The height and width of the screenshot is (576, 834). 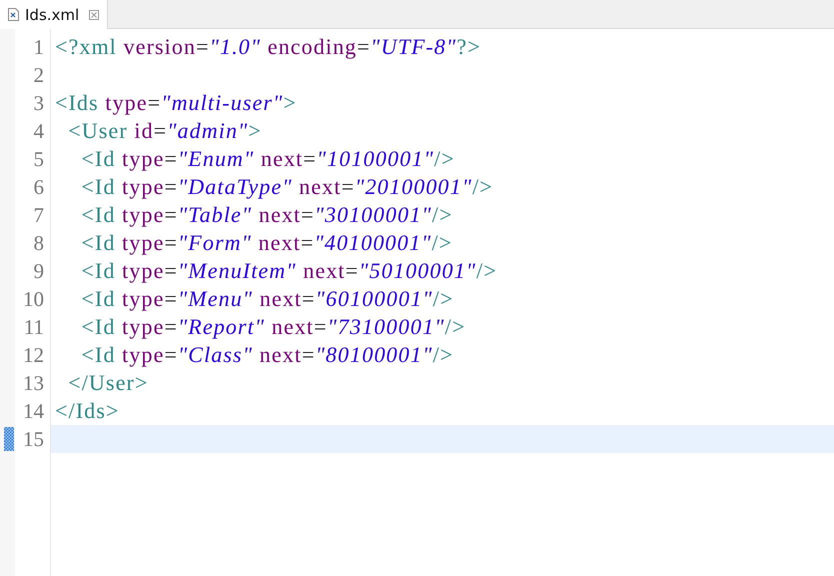 I want to click on code-line: <Id type="Class" next="80100001"/>, so click(x=267, y=355).